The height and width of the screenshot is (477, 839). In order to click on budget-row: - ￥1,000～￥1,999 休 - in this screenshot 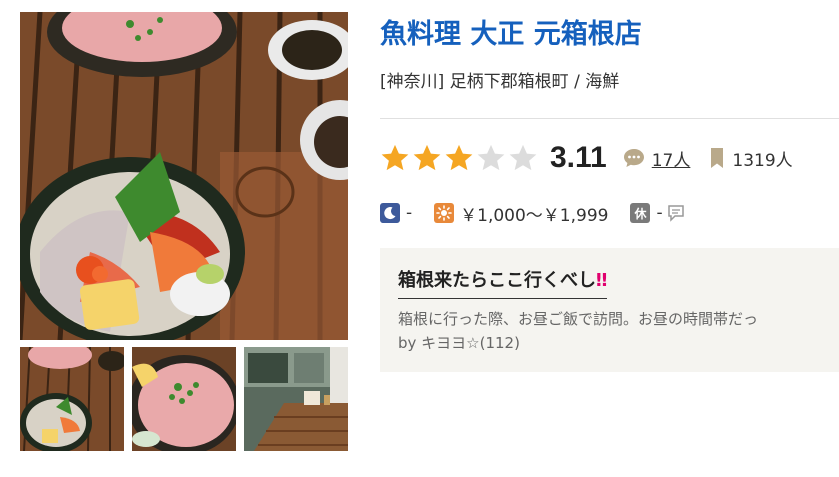, I will do `click(532, 213)`.